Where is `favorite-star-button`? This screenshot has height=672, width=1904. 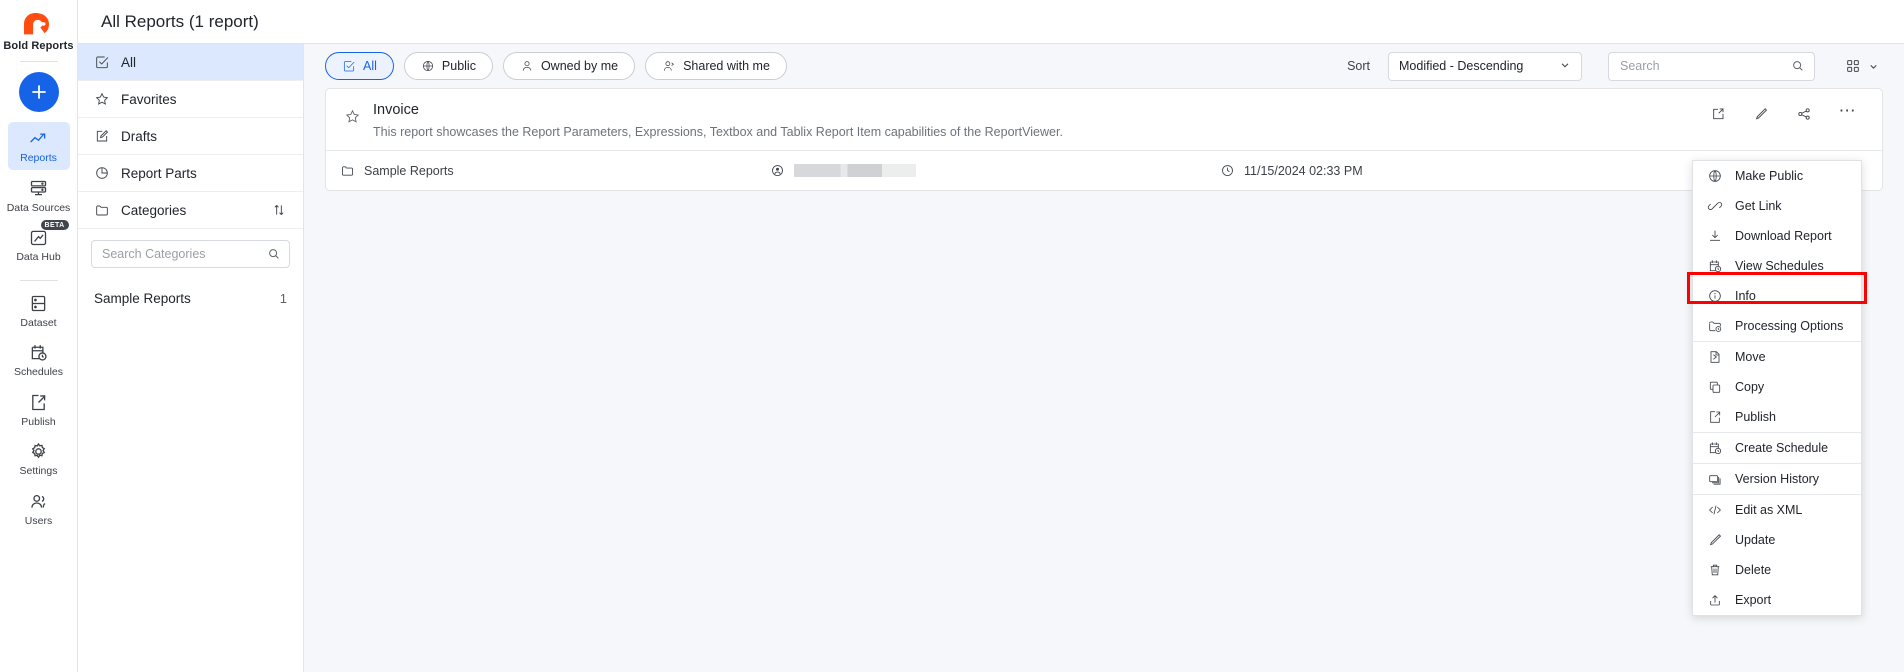 favorite-star-button is located at coordinates (356, 120).